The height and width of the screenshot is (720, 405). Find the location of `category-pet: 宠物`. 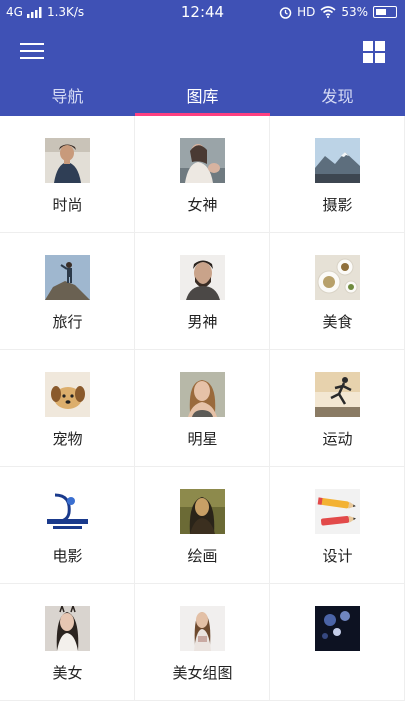

category-pet: 宠物 is located at coordinates (67, 408).